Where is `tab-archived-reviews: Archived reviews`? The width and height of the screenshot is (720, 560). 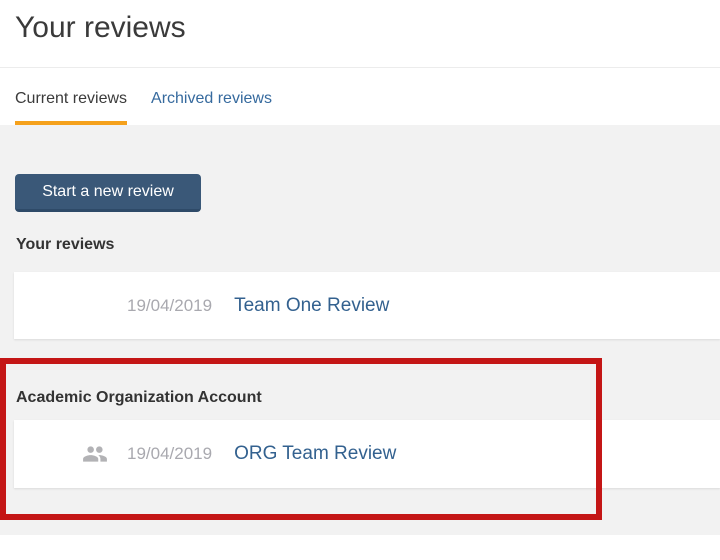
tab-archived-reviews: Archived reviews is located at coordinates (211, 107).